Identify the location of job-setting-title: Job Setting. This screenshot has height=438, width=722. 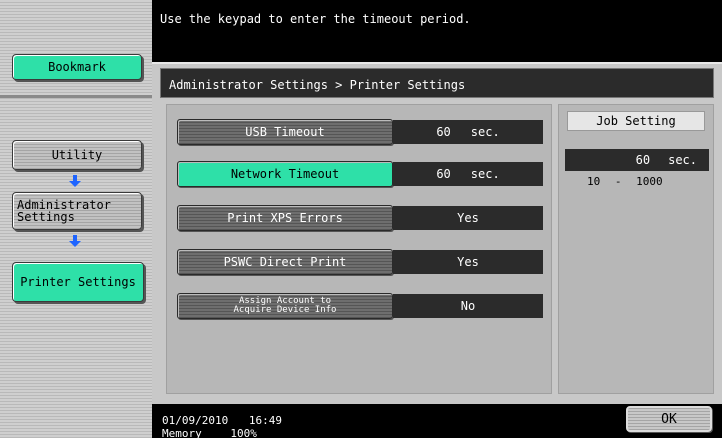
(636, 121).